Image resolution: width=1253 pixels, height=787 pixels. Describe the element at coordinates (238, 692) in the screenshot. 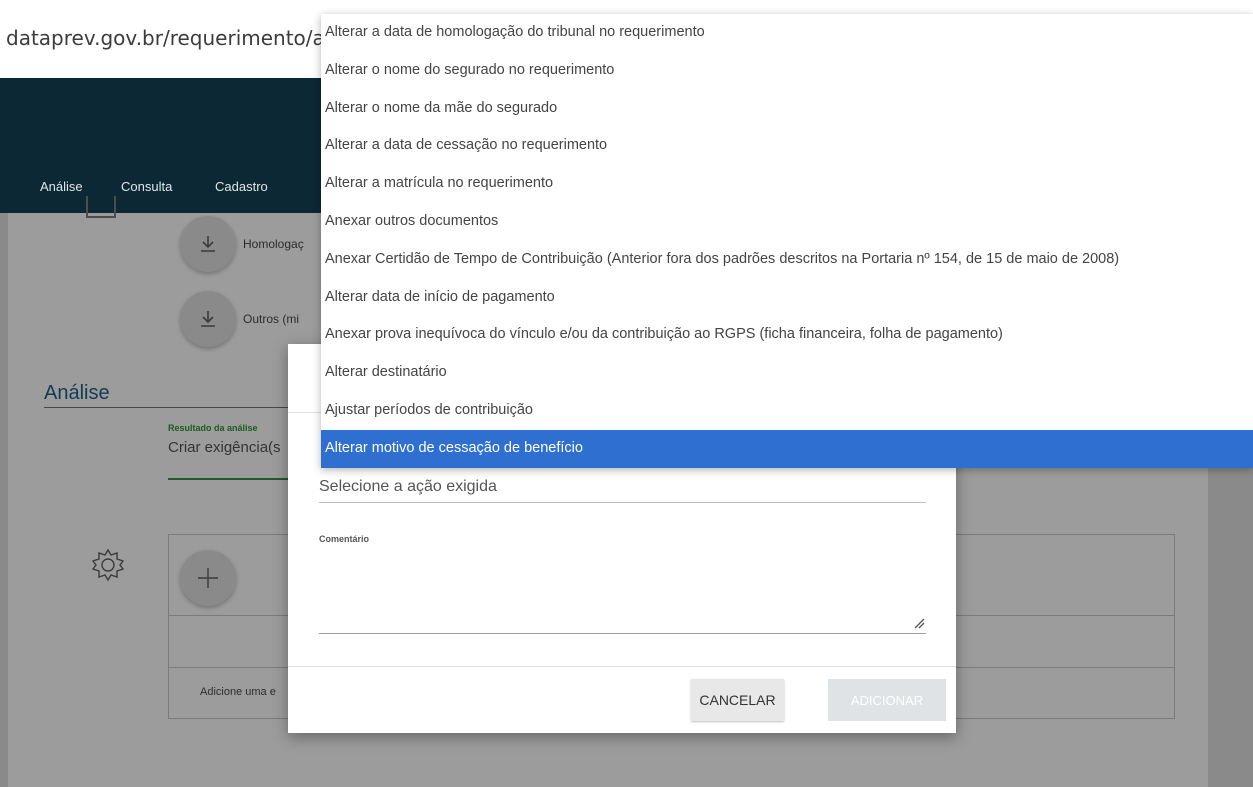

I see `table-empty-message: Adicione uma e` at that location.